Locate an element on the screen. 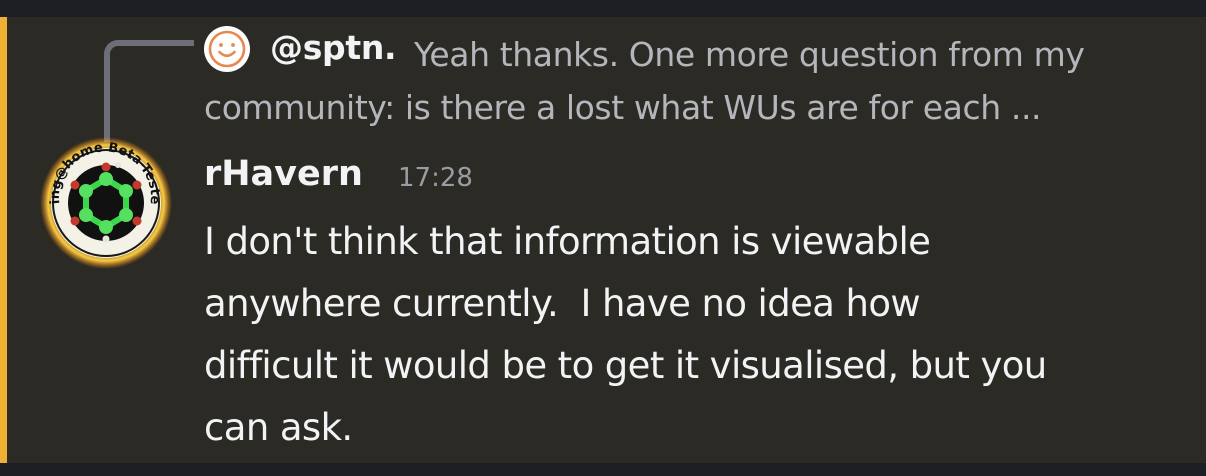 The width and height of the screenshot is (1206, 476). author-avatar: ing@home Beta-Tester is located at coordinates (104, 197).